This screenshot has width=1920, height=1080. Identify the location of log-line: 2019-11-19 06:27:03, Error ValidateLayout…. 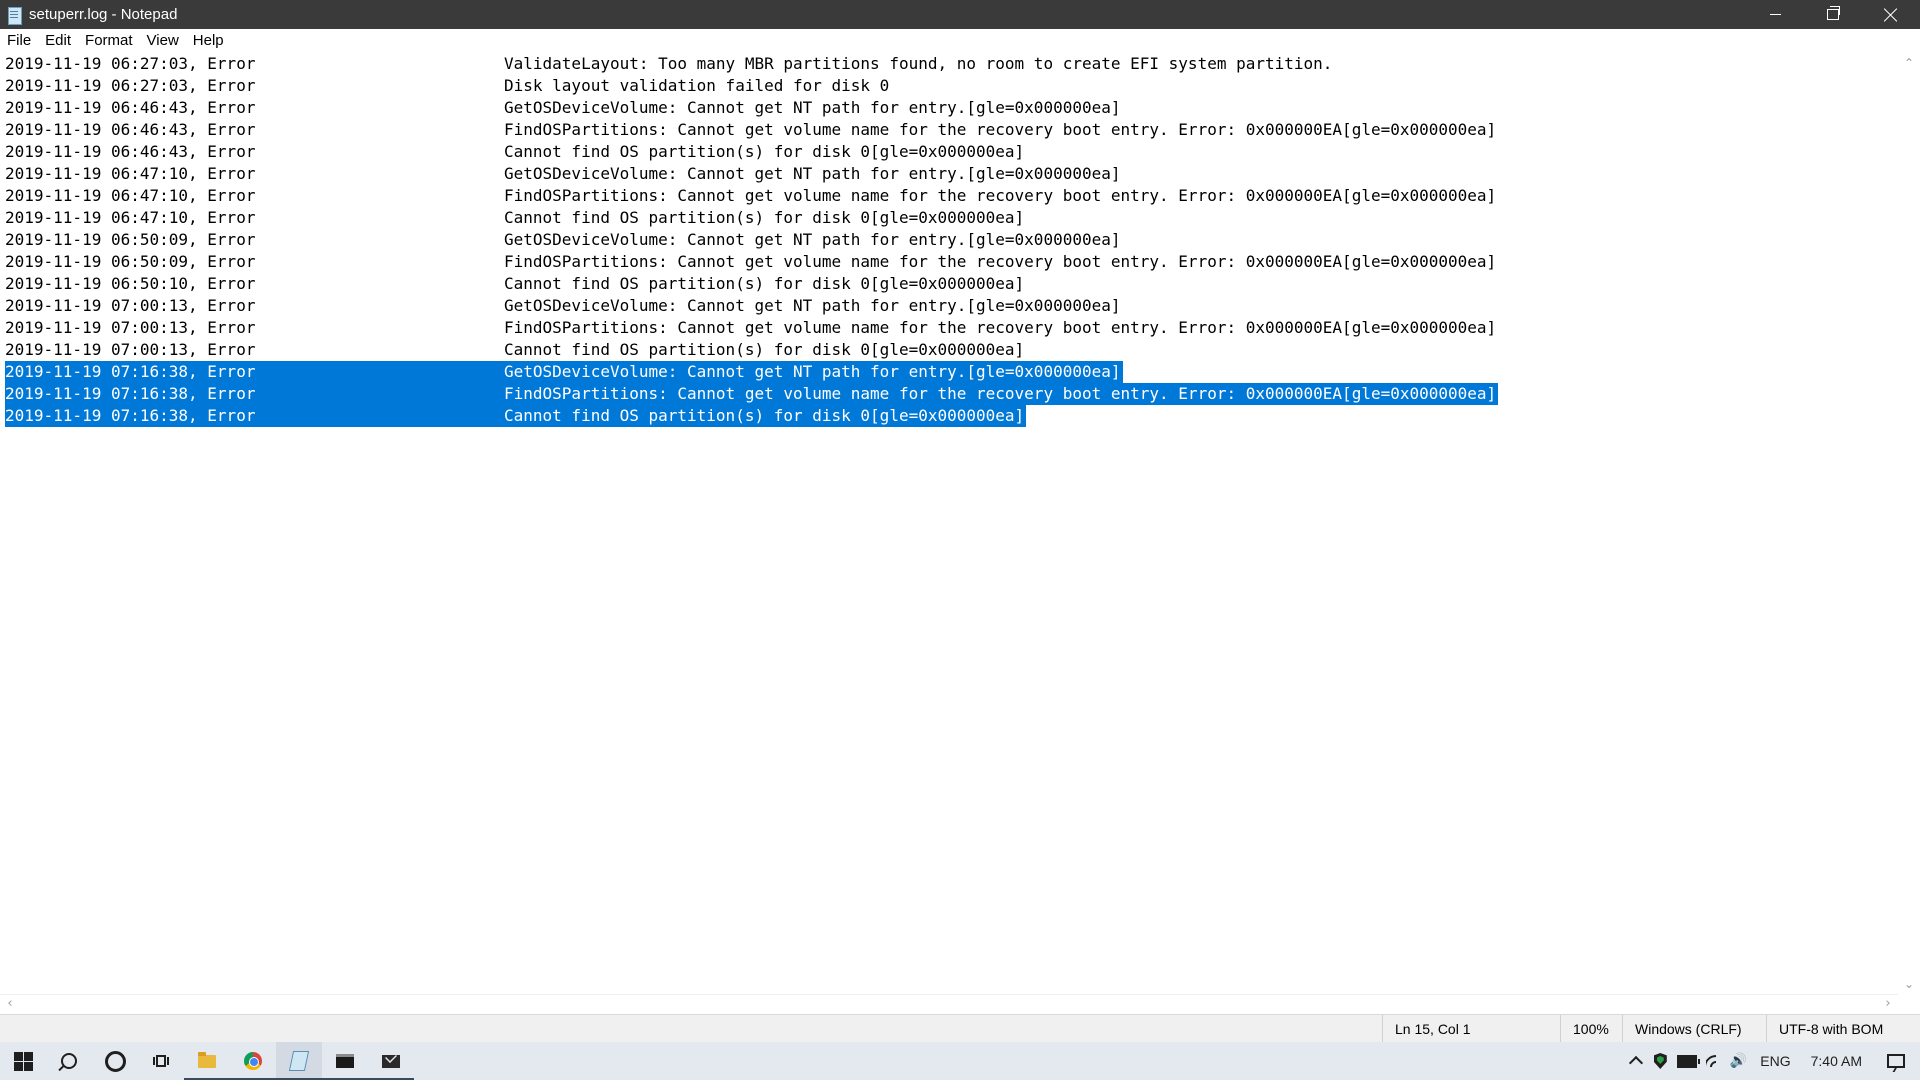
(949, 64).